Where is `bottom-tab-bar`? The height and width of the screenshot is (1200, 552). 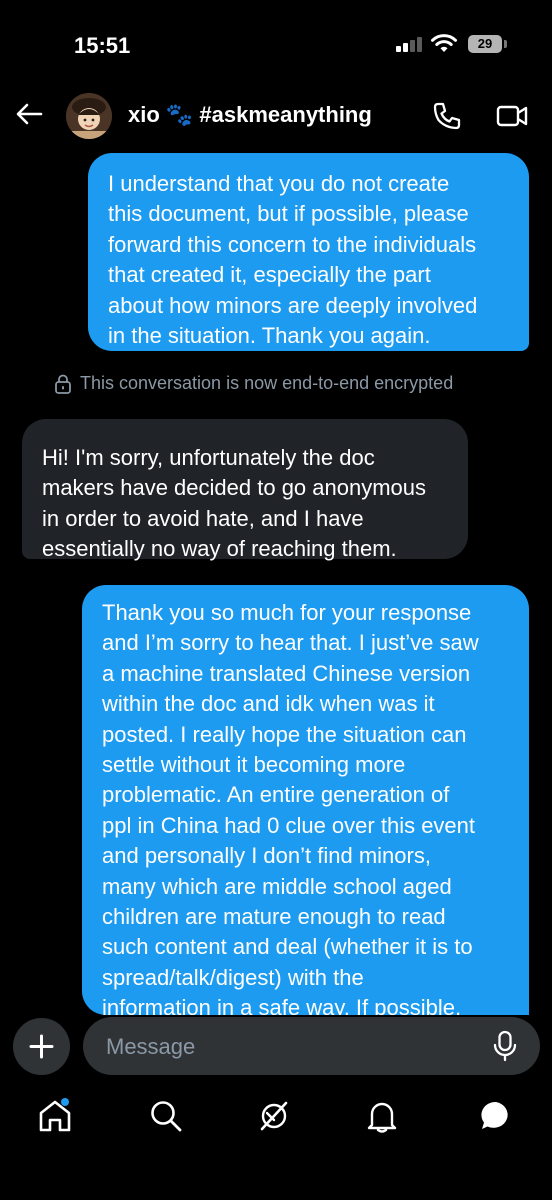 bottom-tab-bar is located at coordinates (276, 1123).